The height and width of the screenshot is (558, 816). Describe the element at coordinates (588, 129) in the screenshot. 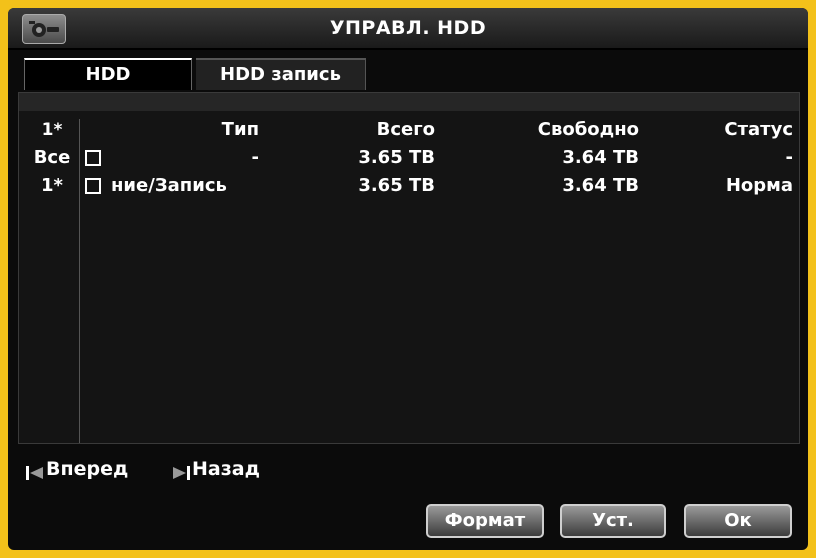

I see `header-free: Свободно` at that location.